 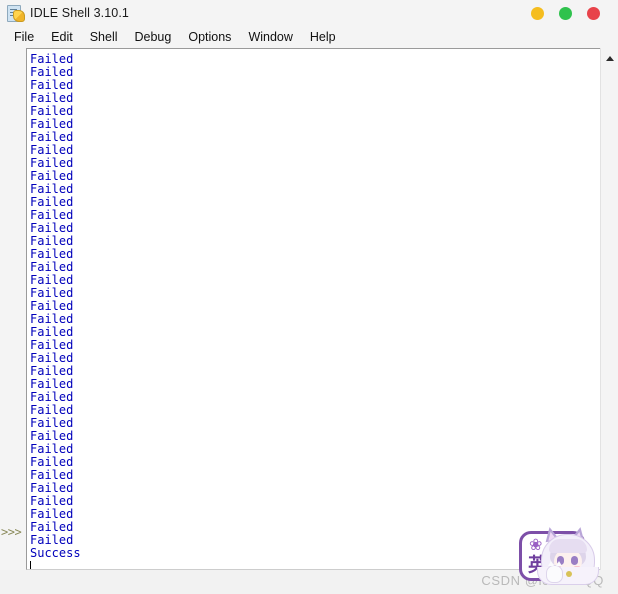 What do you see at coordinates (24, 37) in the screenshot?
I see `menu-item-file: File` at bounding box center [24, 37].